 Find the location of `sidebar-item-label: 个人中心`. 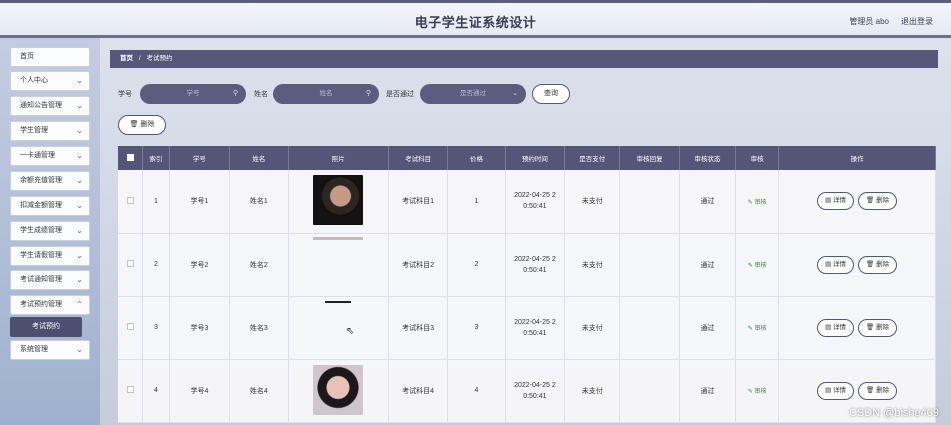

sidebar-item-label: 个人中心 is located at coordinates (34, 80).